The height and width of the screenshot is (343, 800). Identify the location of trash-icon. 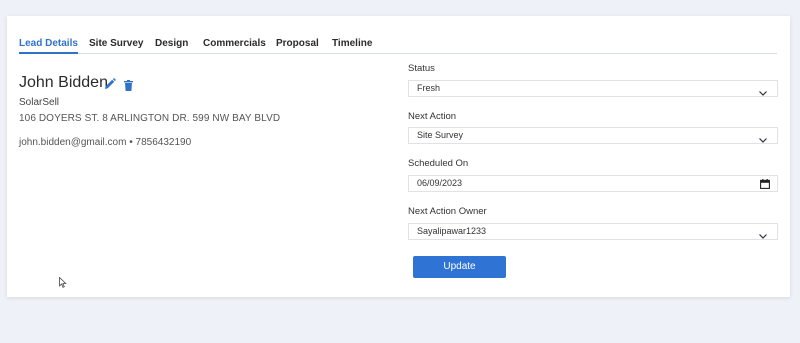
(128, 87).